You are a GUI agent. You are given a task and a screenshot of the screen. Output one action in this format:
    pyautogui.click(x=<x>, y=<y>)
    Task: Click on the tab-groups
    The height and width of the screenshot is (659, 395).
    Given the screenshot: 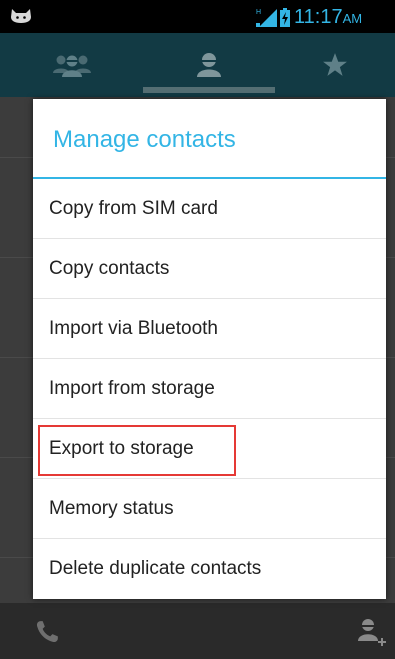 What is the action you would take?
    pyautogui.click(x=71, y=65)
    